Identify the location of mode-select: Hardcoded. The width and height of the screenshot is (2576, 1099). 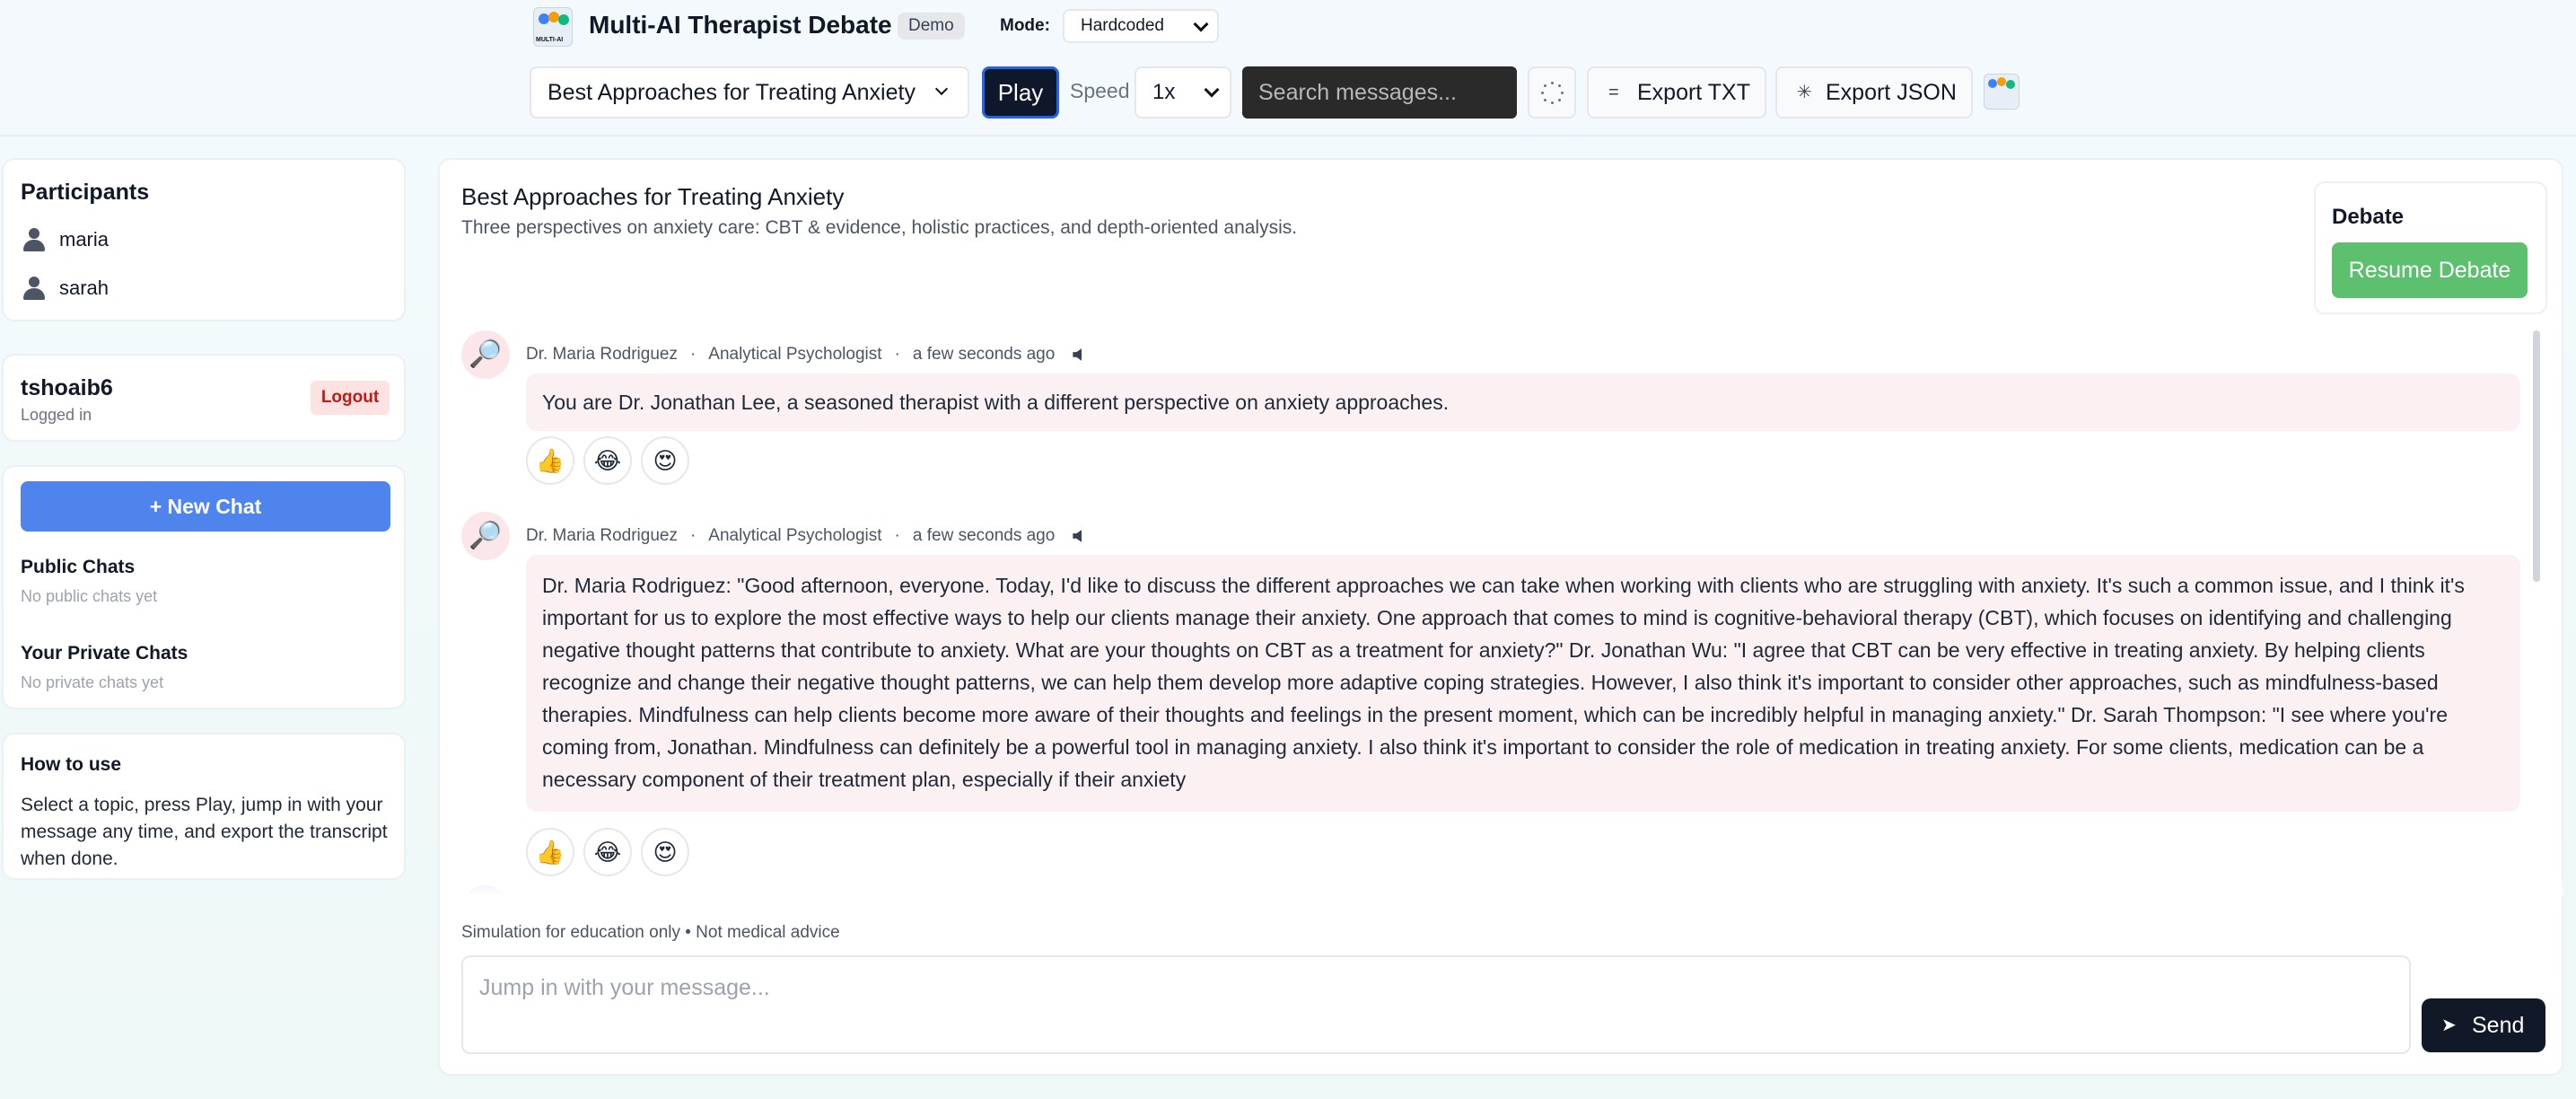
(1141, 26).